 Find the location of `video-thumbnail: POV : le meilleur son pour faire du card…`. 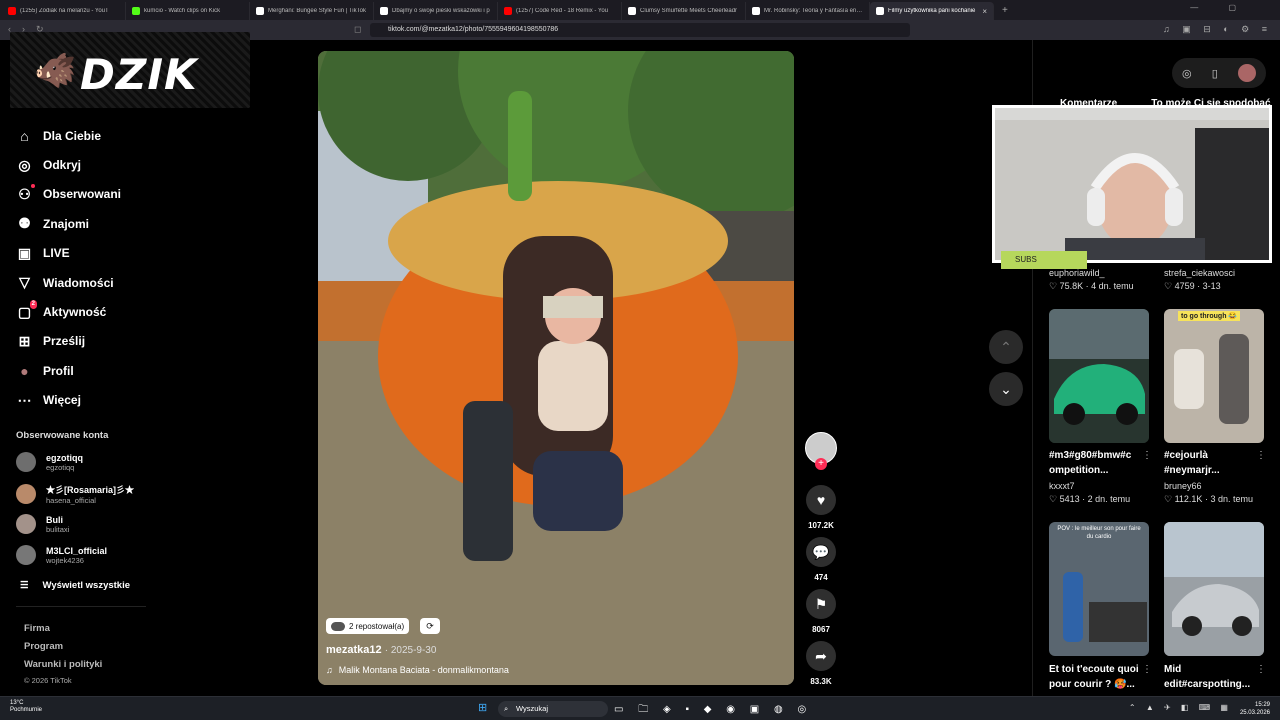

video-thumbnail: POV : le meilleur son pour faire du card… is located at coordinates (1099, 589).